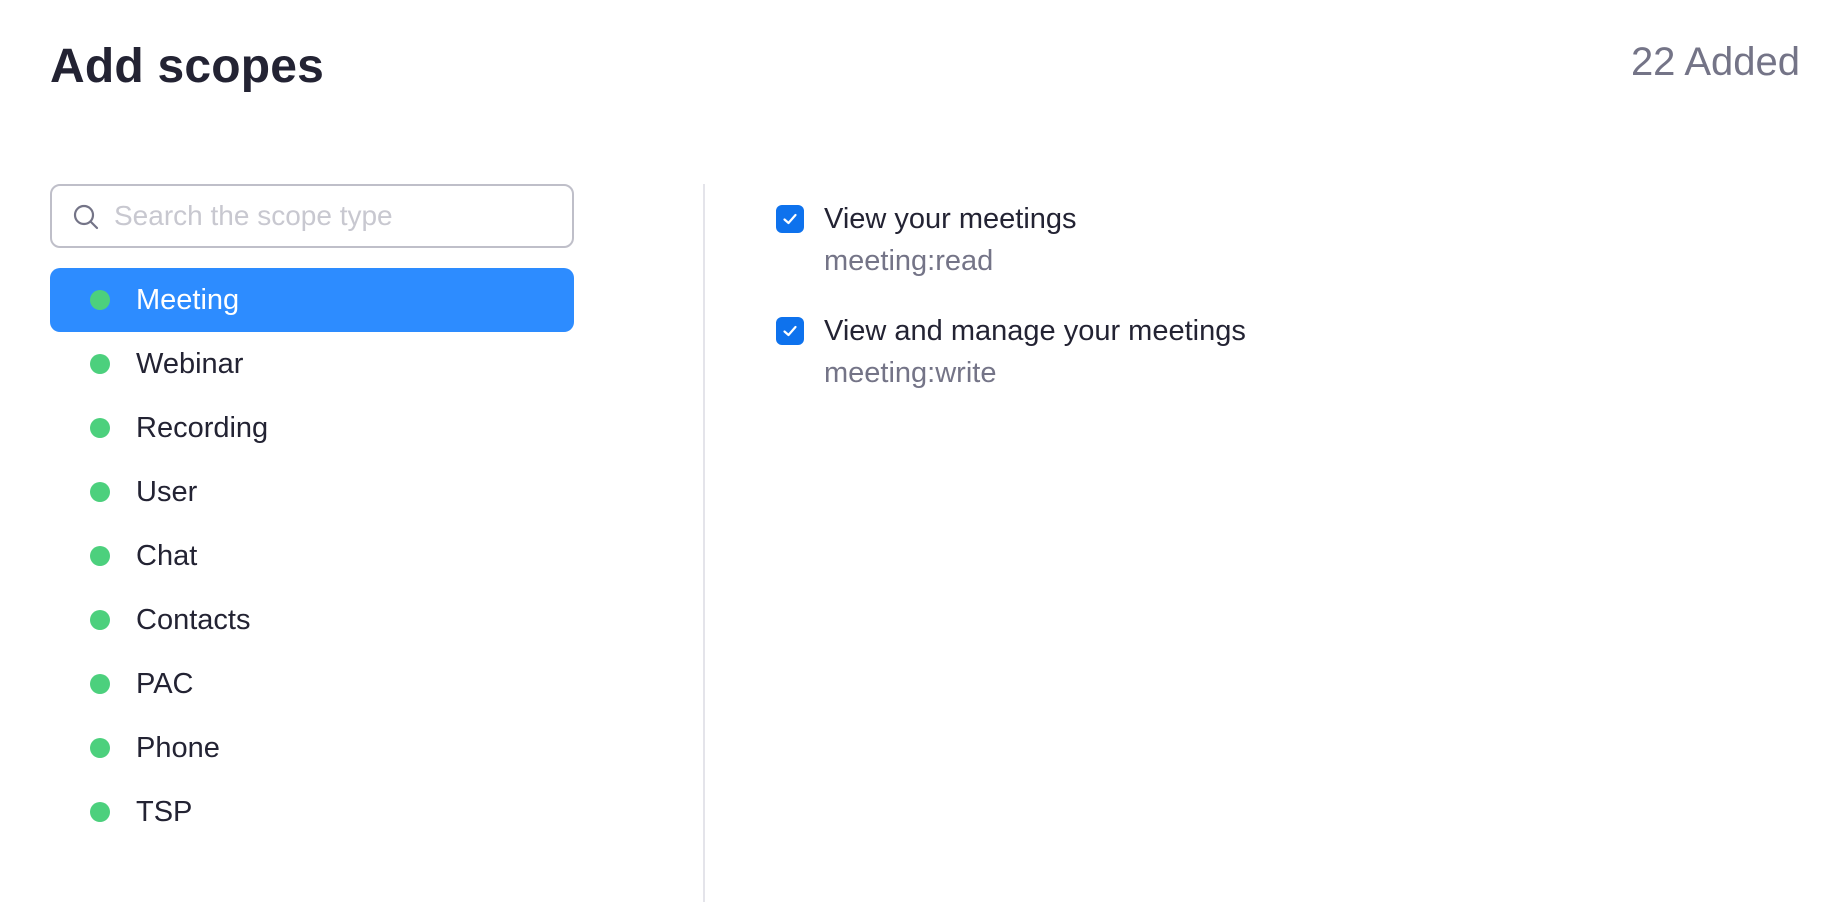 Image resolution: width=1836 pixels, height=902 pixels. I want to click on scope-item-user: User, so click(312, 492).